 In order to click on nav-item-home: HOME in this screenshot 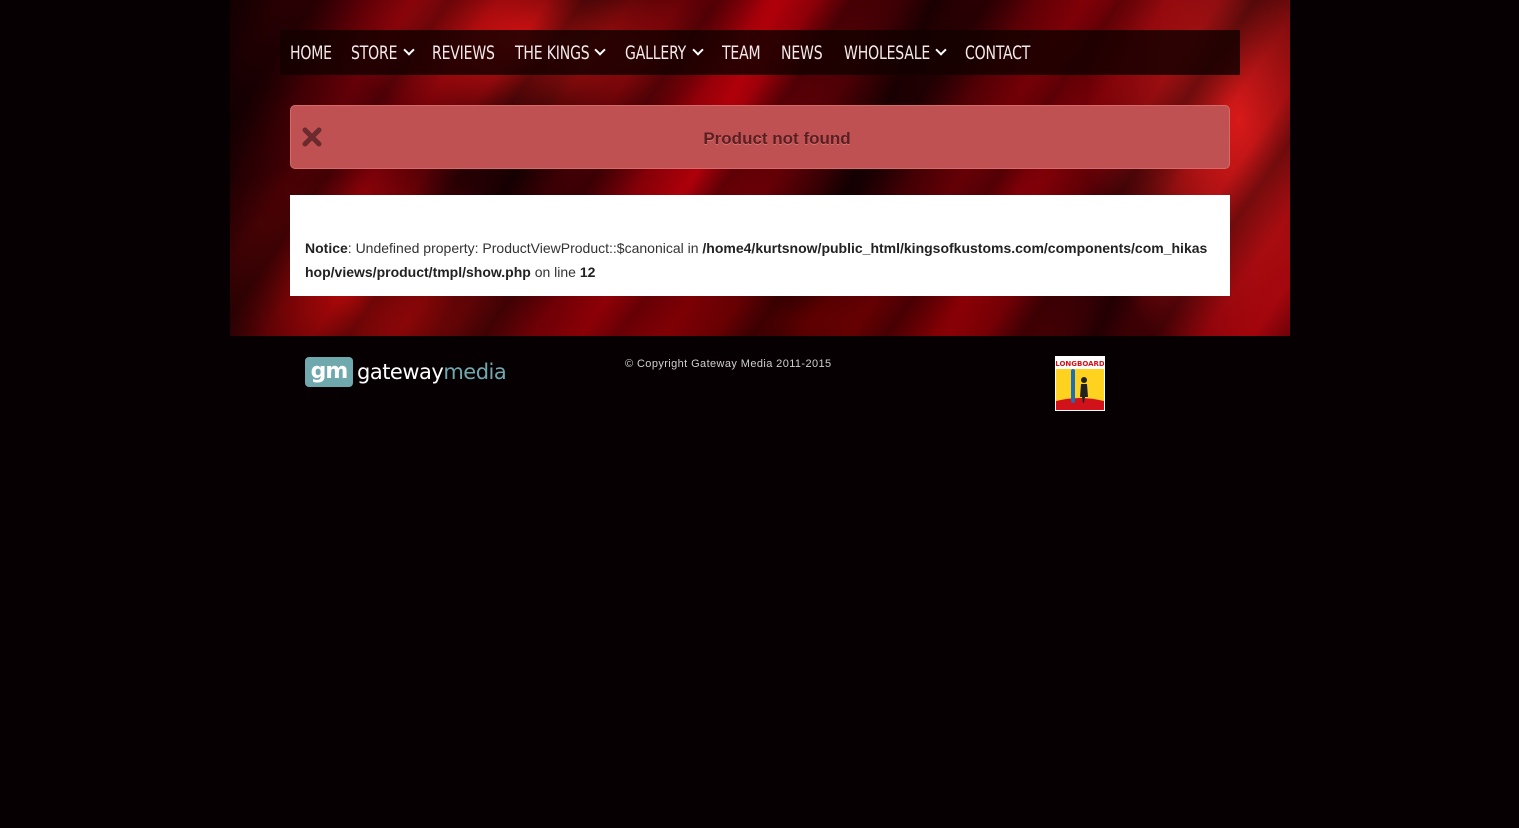, I will do `click(315, 52)`.